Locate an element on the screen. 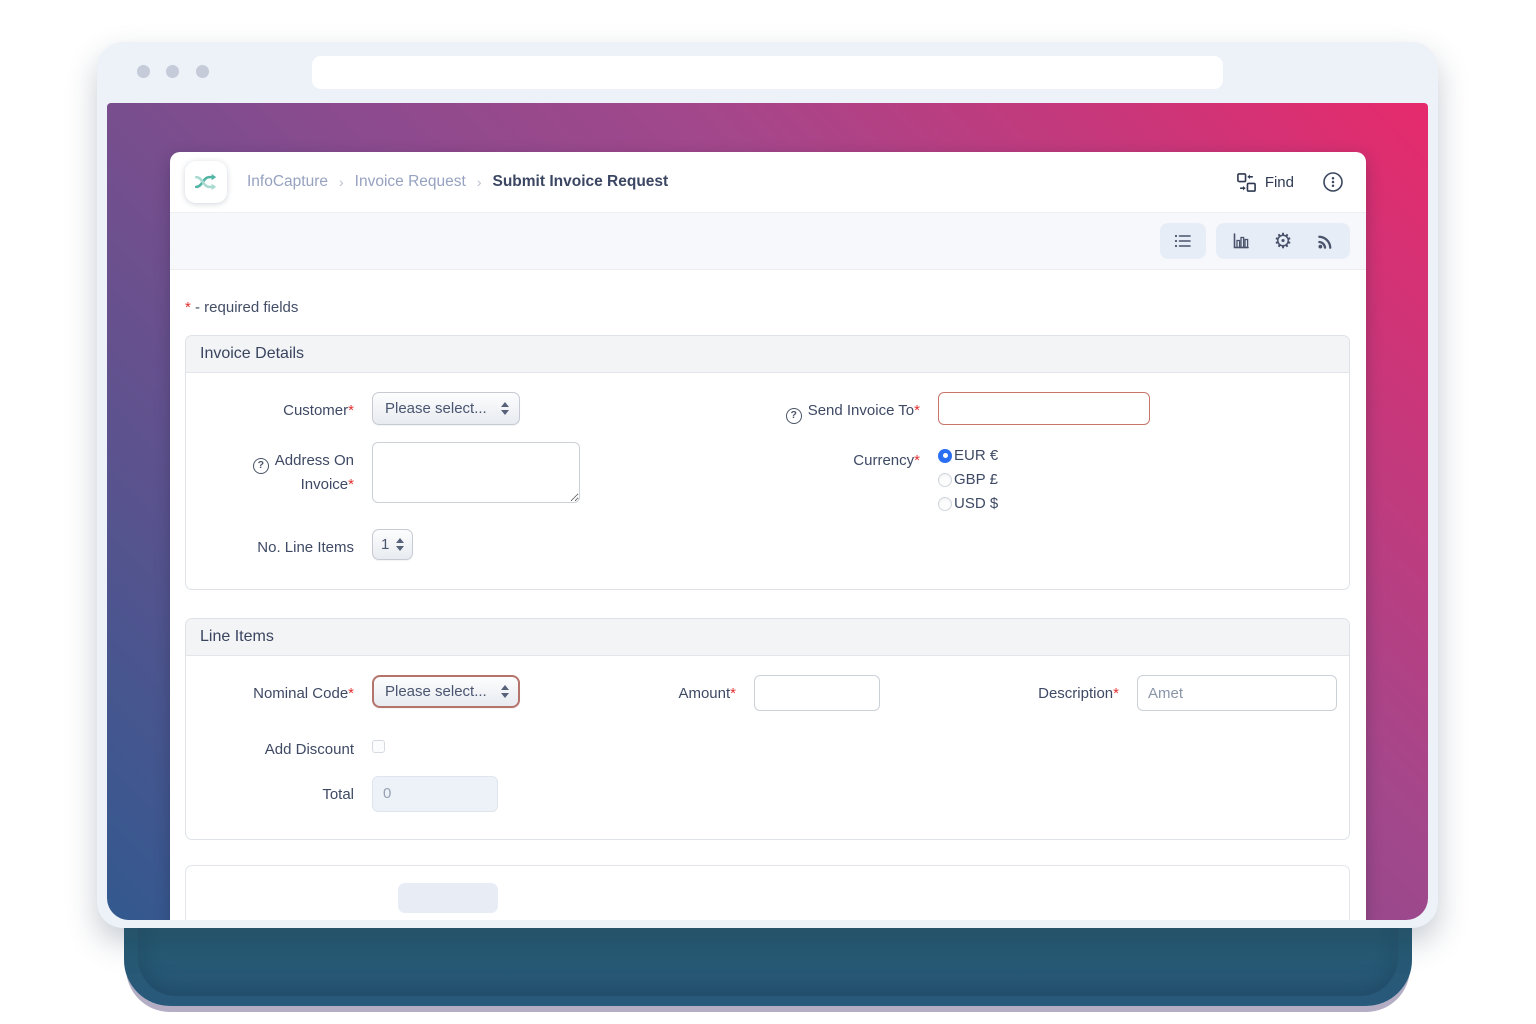  address-field-cell is located at coordinates (562, 475).